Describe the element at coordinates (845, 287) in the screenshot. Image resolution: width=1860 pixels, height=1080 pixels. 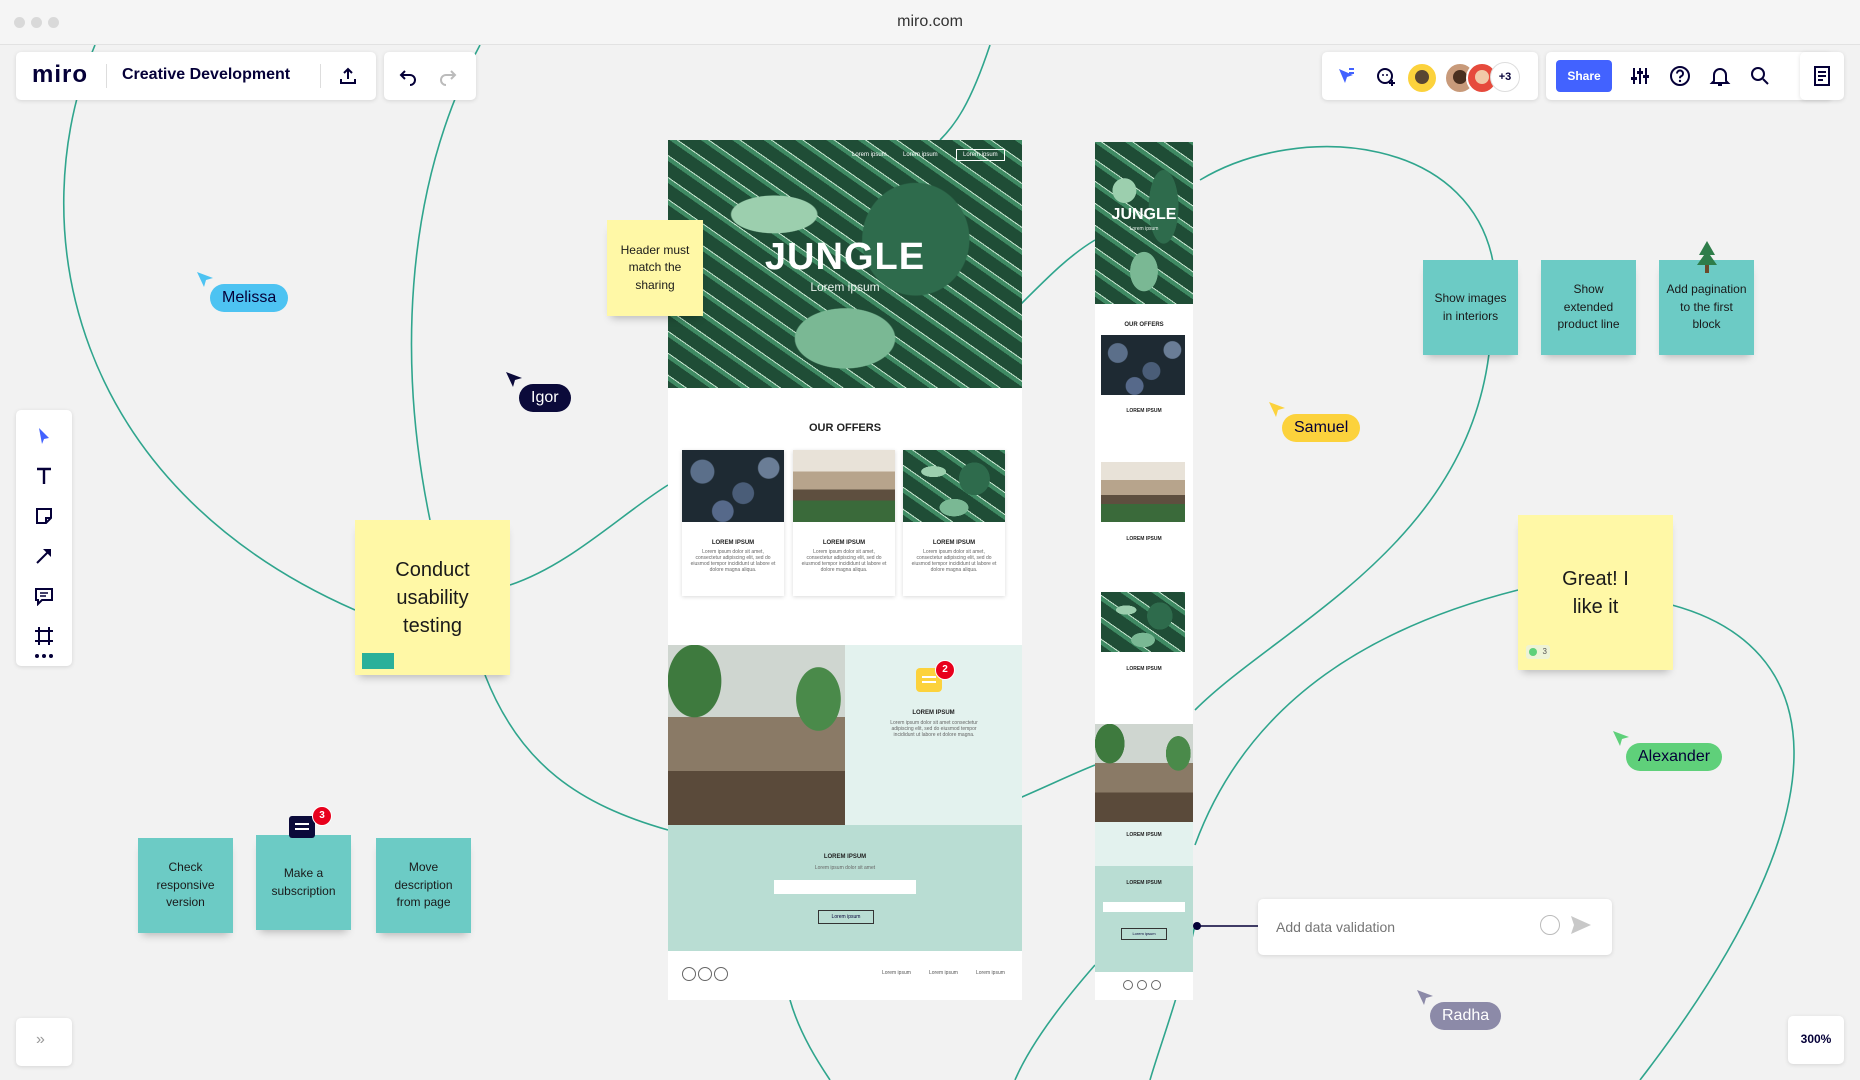
I see `hero-subtitle: Lorem ipsum` at that location.